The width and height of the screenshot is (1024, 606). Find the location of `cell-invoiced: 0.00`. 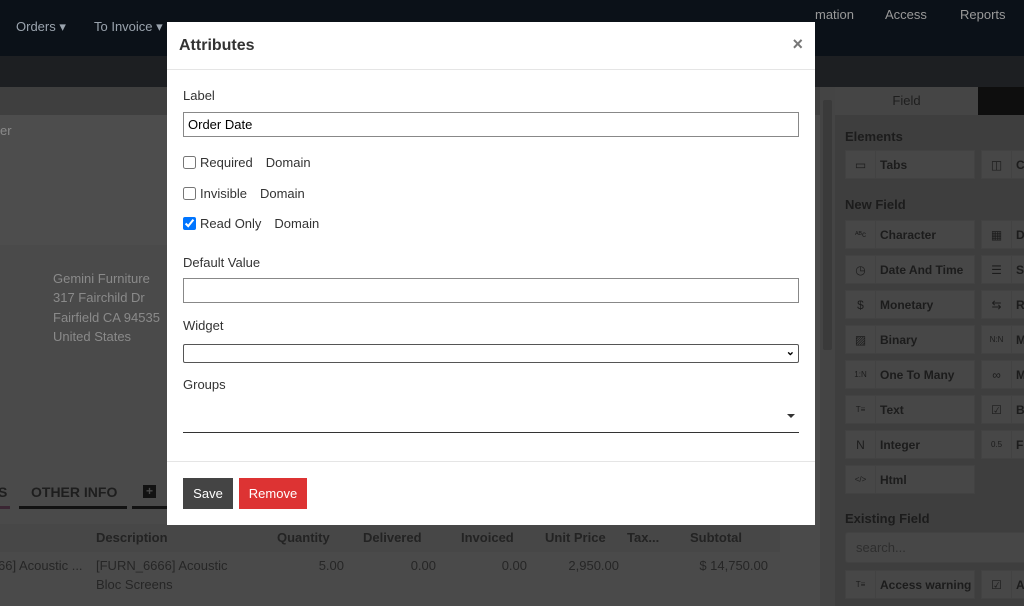

cell-invoiced: 0.00 is located at coordinates (514, 565).